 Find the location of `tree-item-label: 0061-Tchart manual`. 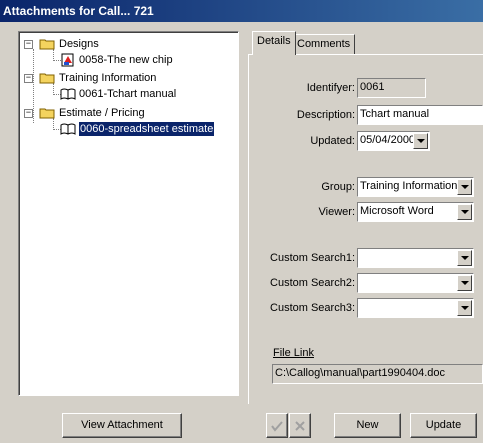

tree-item-label: 0061-Tchart manual is located at coordinates (128, 94).